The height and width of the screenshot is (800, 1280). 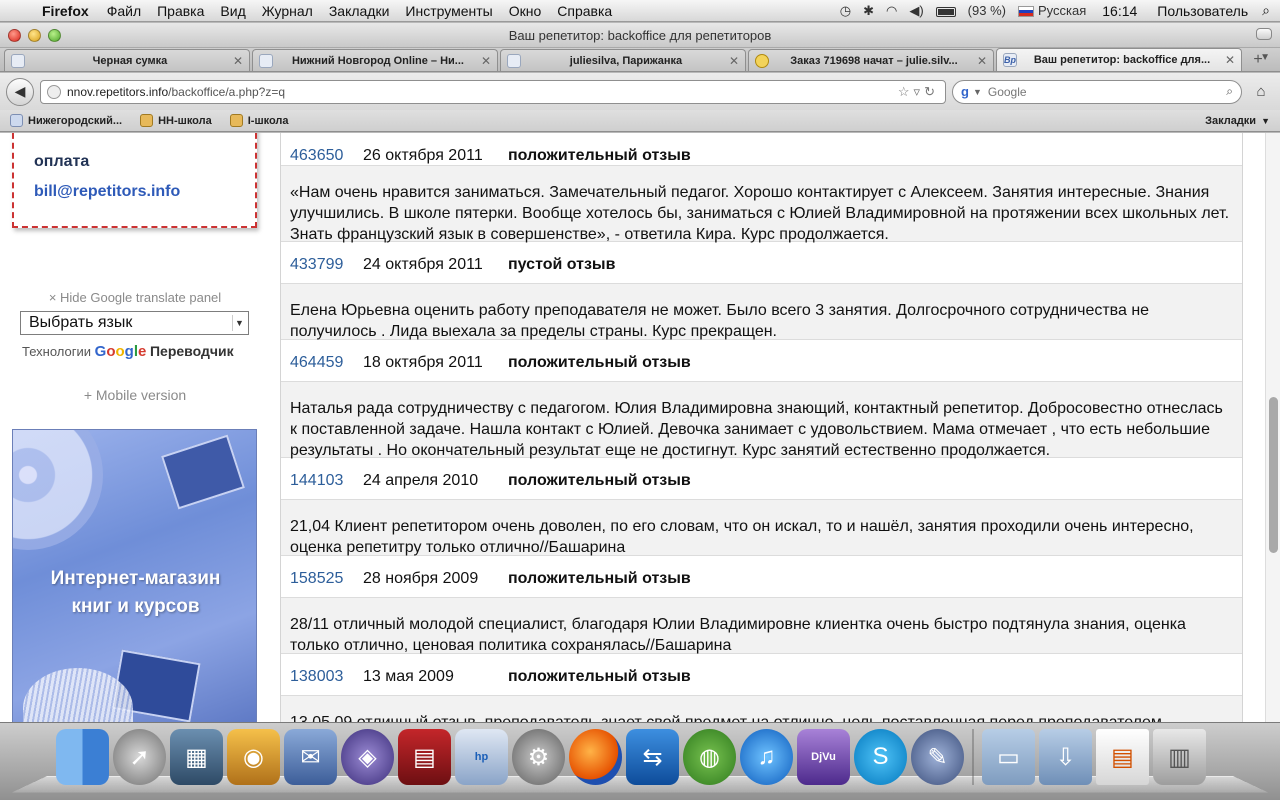 What do you see at coordinates (134, 323) in the screenshot?
I see `language-select: Выбрать язык ▼` at bounding box center [134, 323].